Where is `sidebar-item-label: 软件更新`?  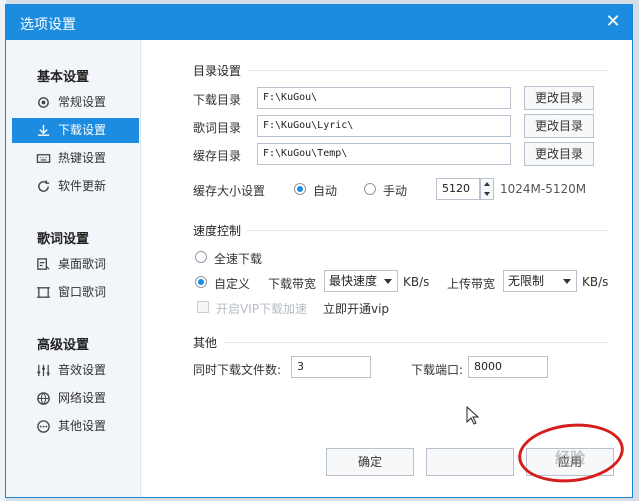
sidebar-item-label: 软件更新 is located at coordinates (82, 186).